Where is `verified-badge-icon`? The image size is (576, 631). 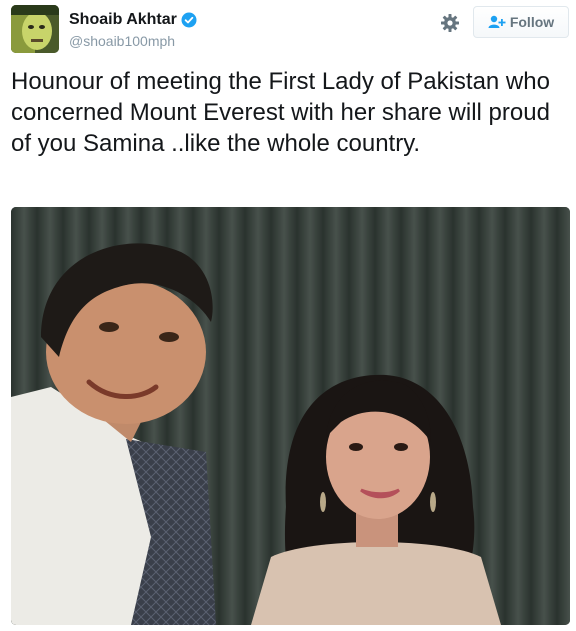
verified-badge-icon is located at coordinates (189, 20).